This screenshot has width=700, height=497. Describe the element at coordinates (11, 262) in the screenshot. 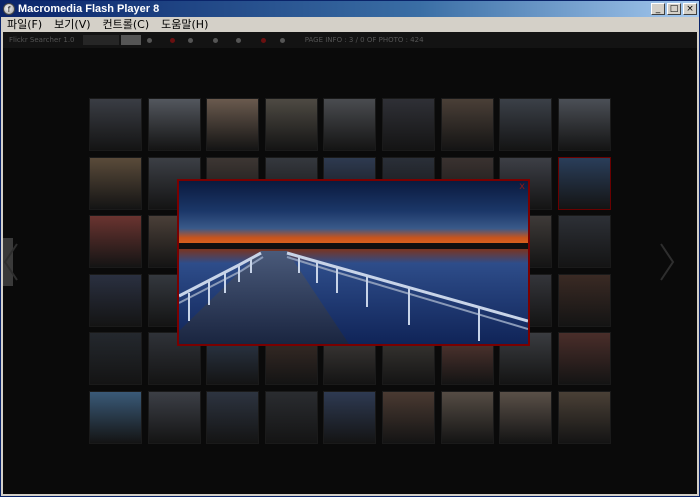

I see `previous-arrow-icon` at that location.